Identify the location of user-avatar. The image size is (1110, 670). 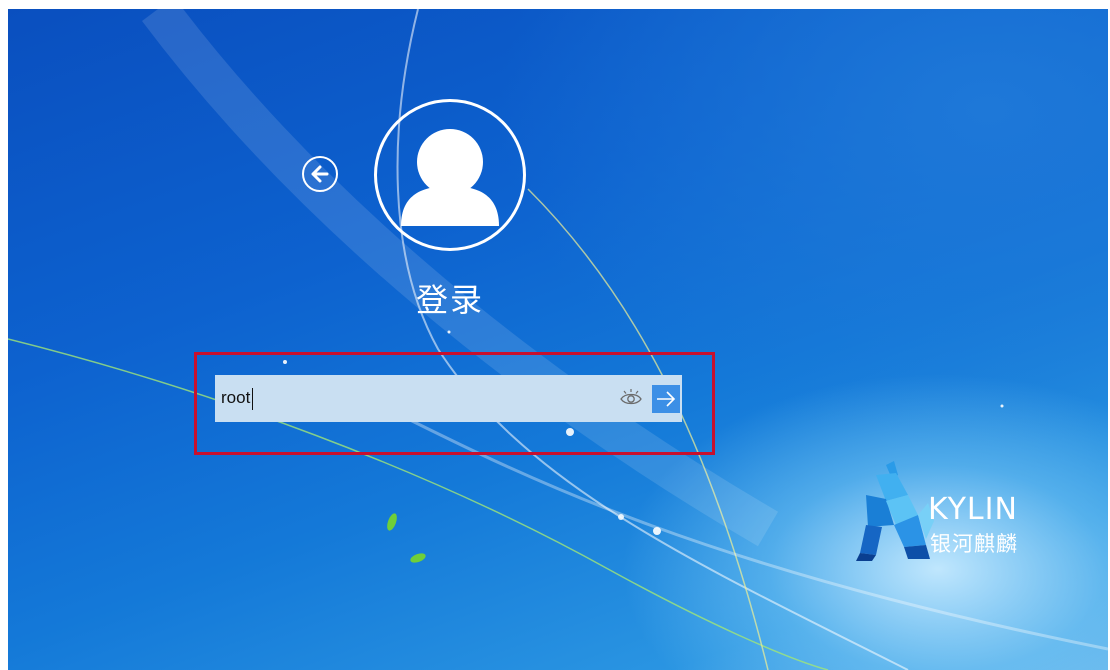
(450, 175).